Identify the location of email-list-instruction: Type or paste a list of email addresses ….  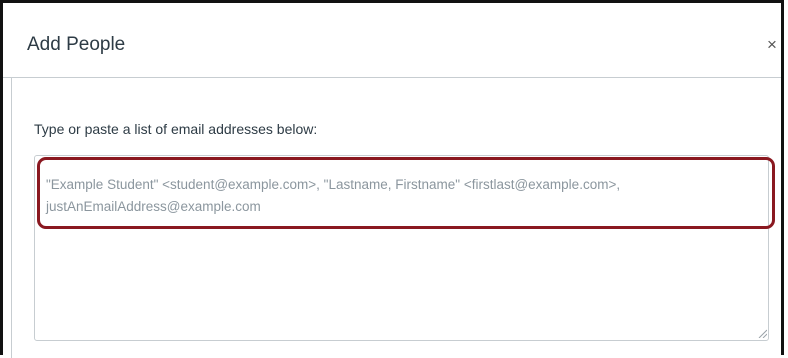
(176, 129).